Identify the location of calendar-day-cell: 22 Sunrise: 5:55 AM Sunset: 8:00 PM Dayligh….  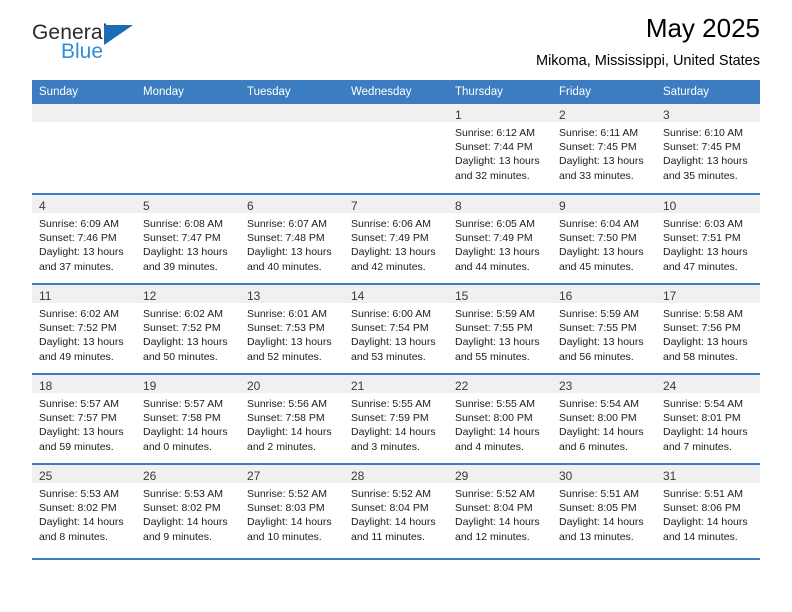
(500, 419).